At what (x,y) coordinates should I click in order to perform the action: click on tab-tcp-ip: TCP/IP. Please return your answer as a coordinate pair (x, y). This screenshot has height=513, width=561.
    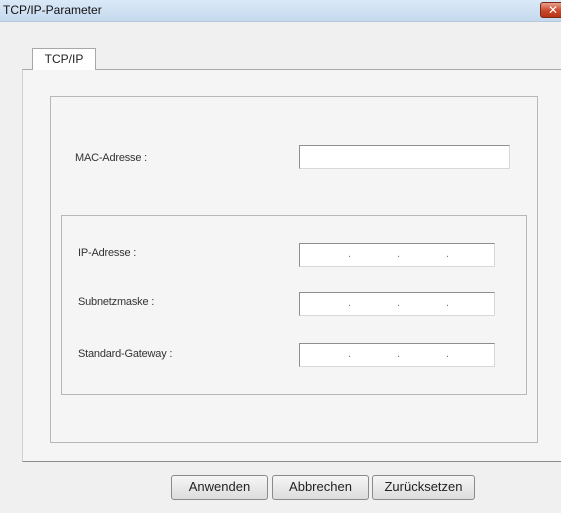
    Looking at the image, I should click on (64, 59).